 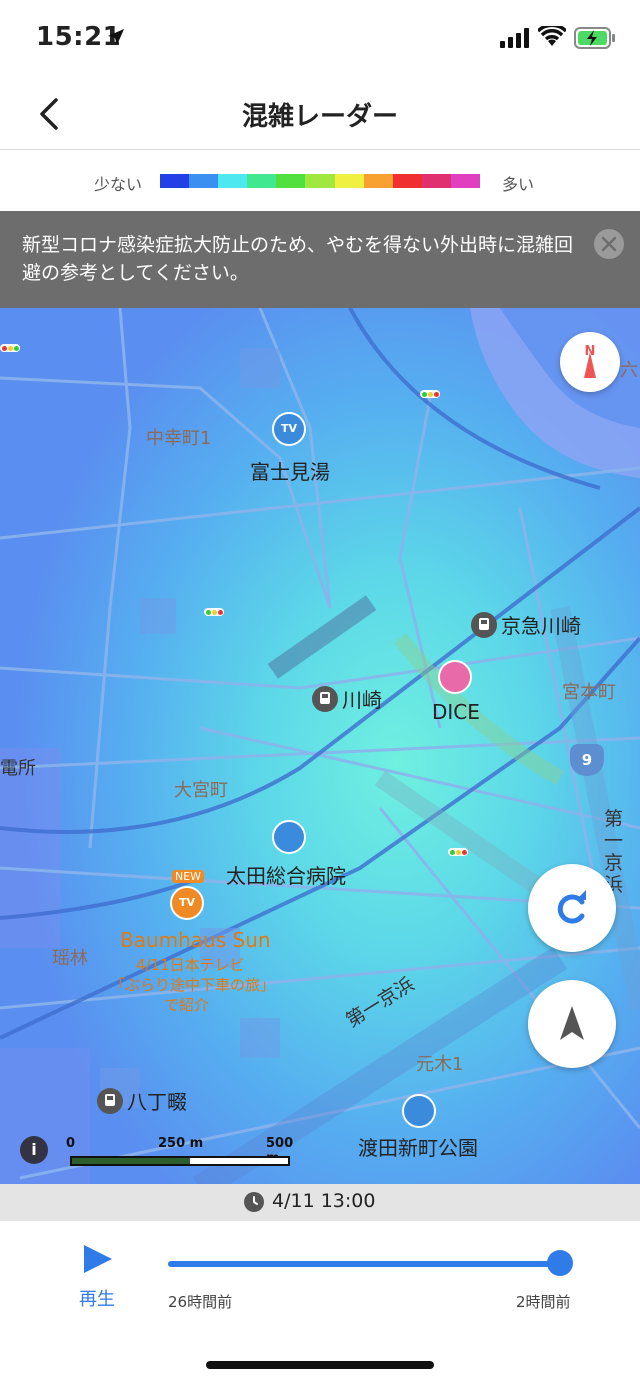 What do you see at coordinates (456, 712) in the screenshot?
I see `poi-label-dice: DICE` at bounding box center [456, 712].